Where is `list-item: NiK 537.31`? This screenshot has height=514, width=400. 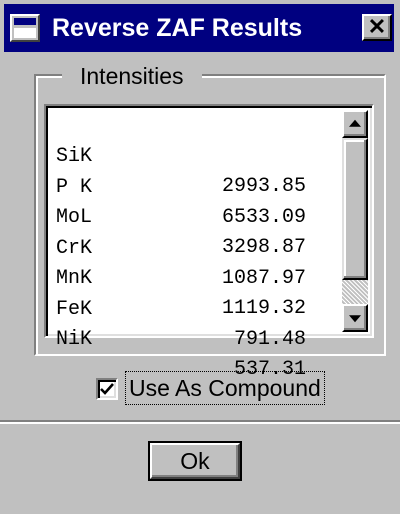 list-item: NiK 537.31 is located at coordinates (201, 338).